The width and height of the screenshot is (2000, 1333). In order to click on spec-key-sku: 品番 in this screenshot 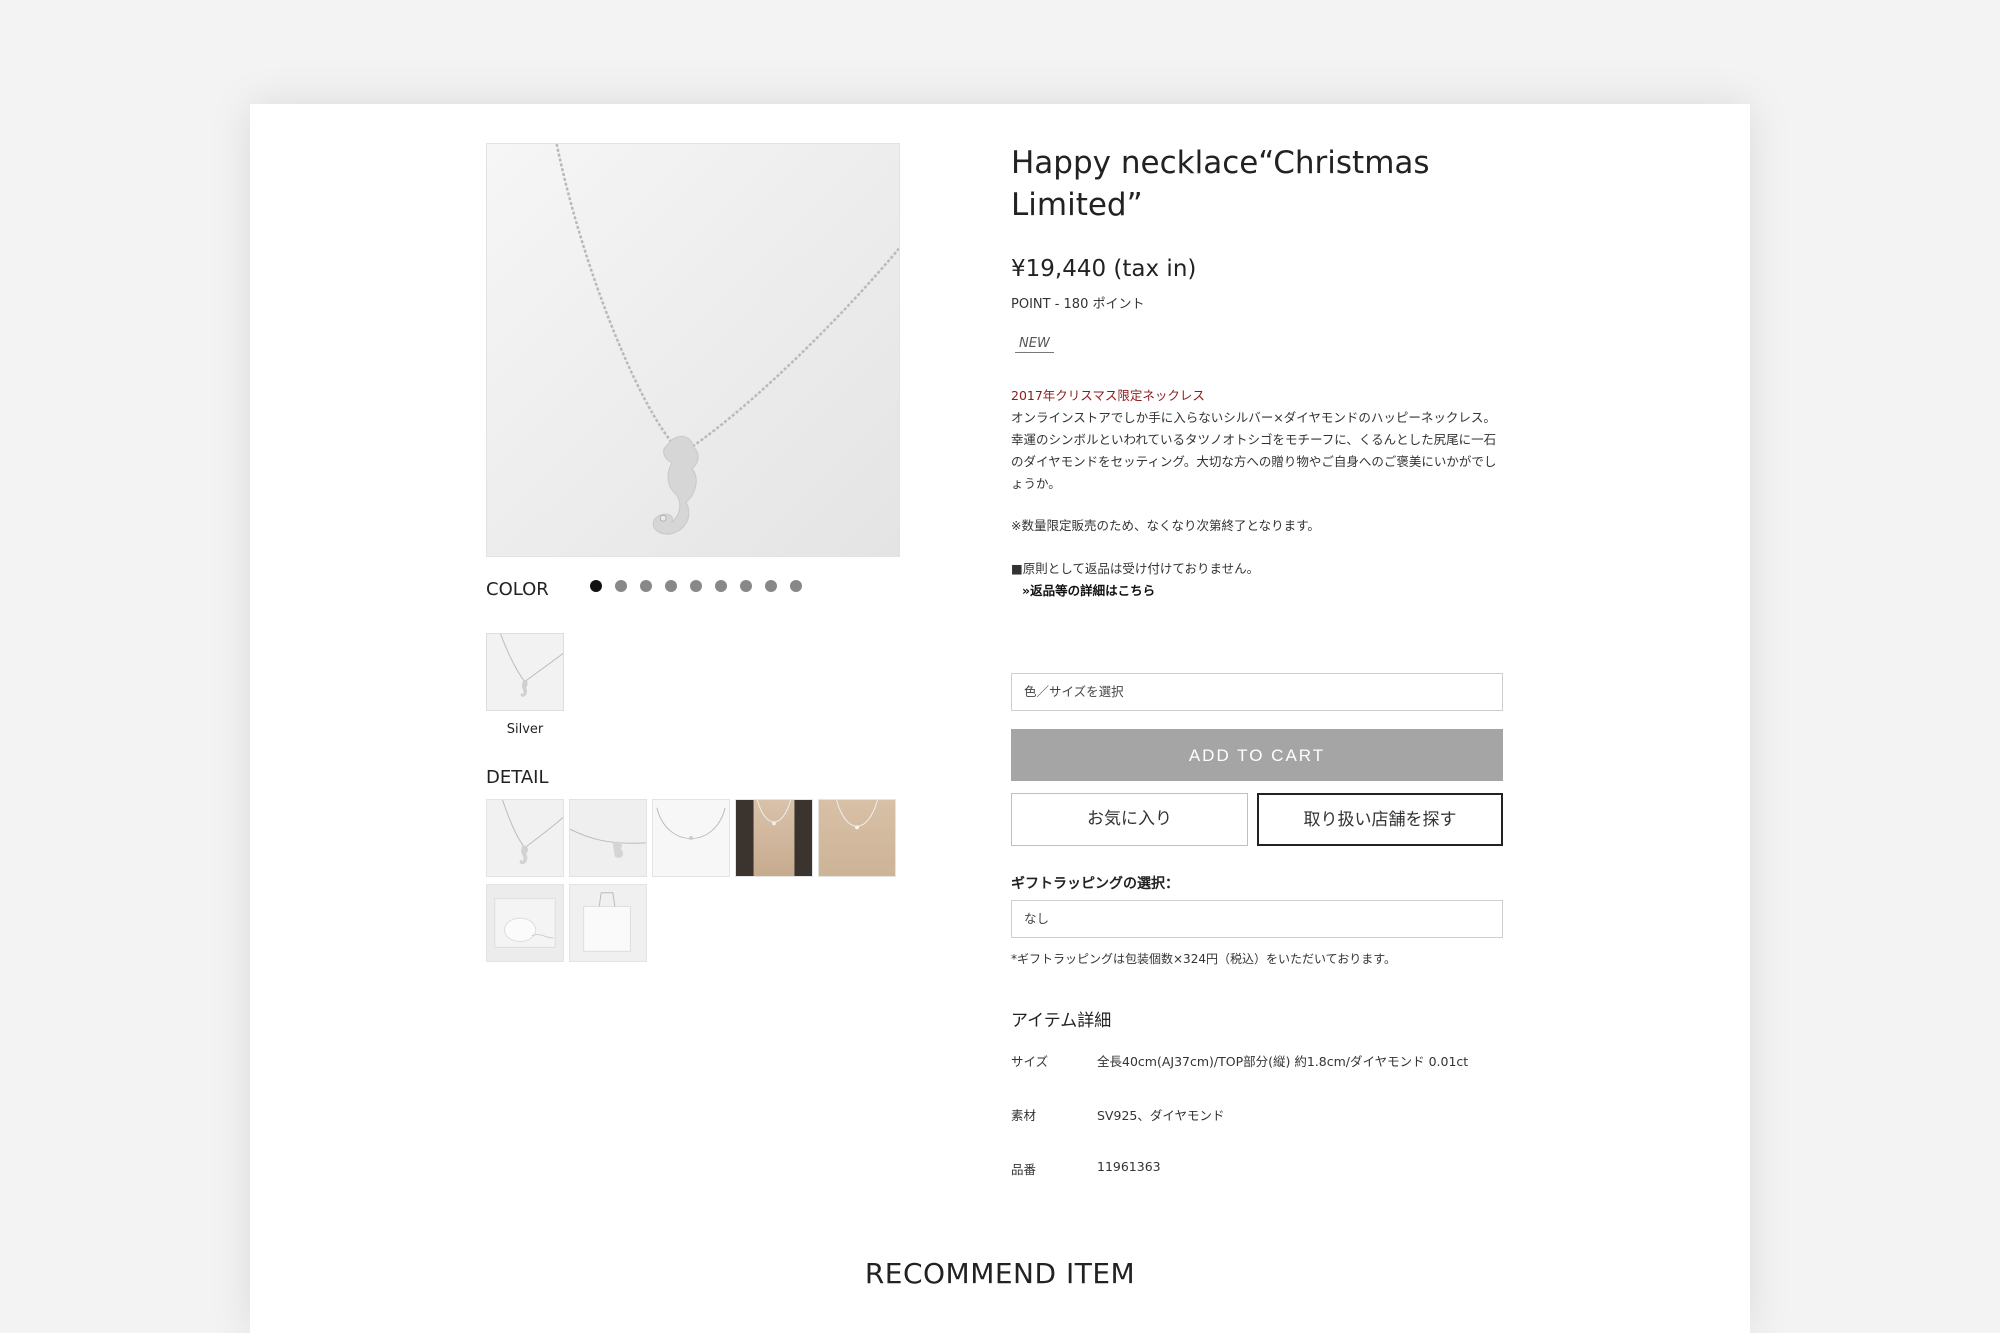, I will do `click(1024, 1169)`.